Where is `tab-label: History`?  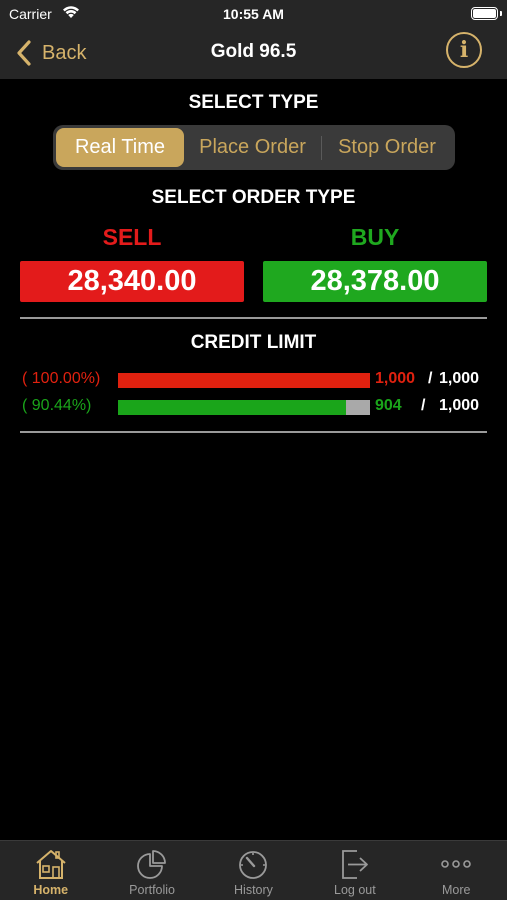 tab-label: History is located at coordinates (253, 890).